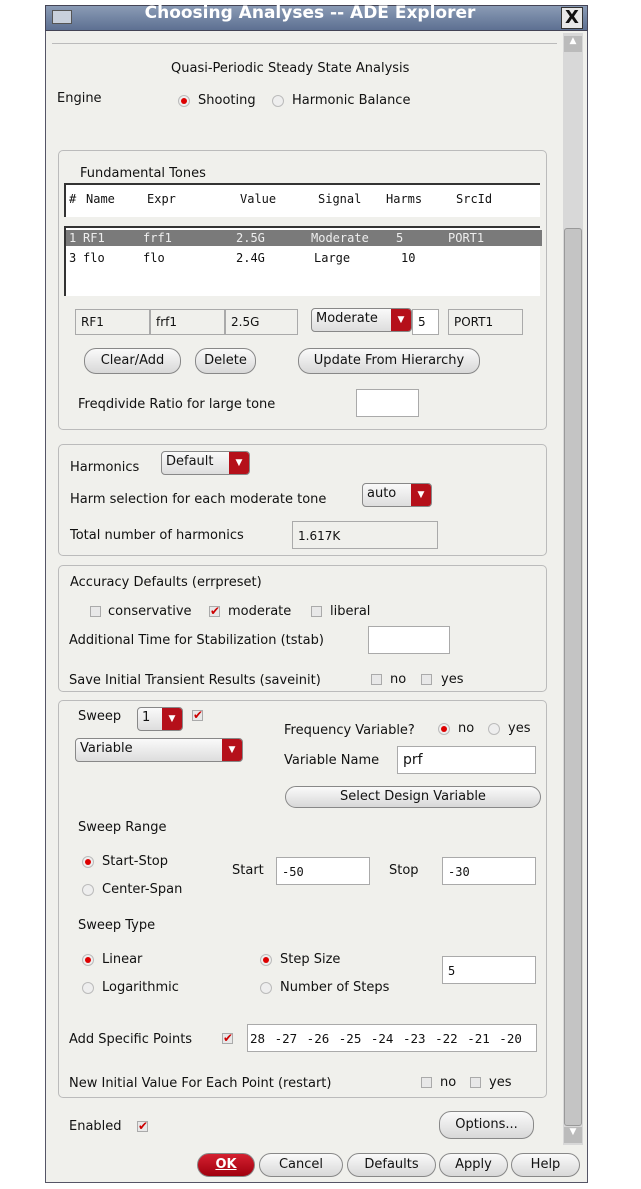 The height and width of the screenshot is (1189, 641). I want to click on restart-no-checkbox, so click(426, 1082).